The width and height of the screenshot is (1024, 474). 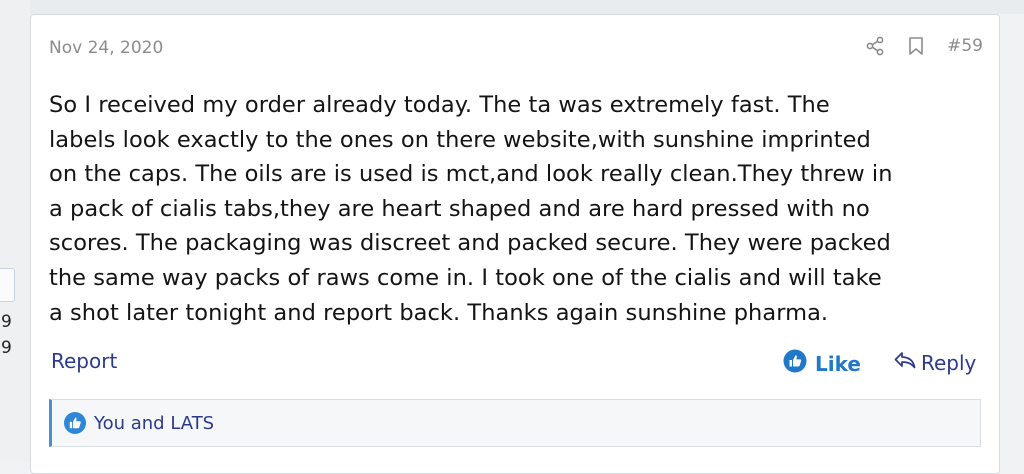 What do you see at coordinates (7, 285) in the screenshot?
I see `sidebar-box-fragment` at bounding box center [7, 285].